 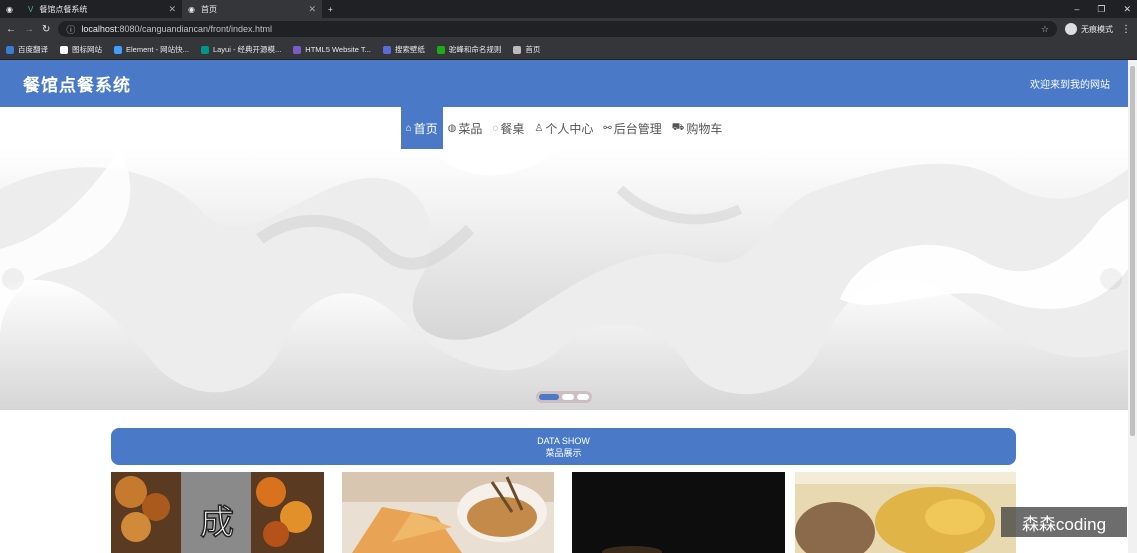 I want to click on bookmark-item: 首页, so click(x=526, y=49).